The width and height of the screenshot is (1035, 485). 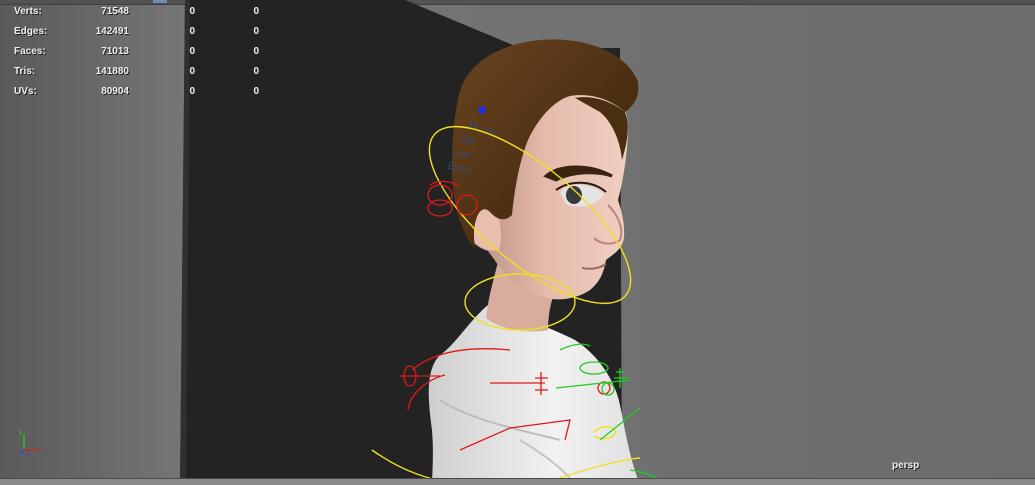 I want to click on rig-head-pick-control, so click(x=482, y=110).